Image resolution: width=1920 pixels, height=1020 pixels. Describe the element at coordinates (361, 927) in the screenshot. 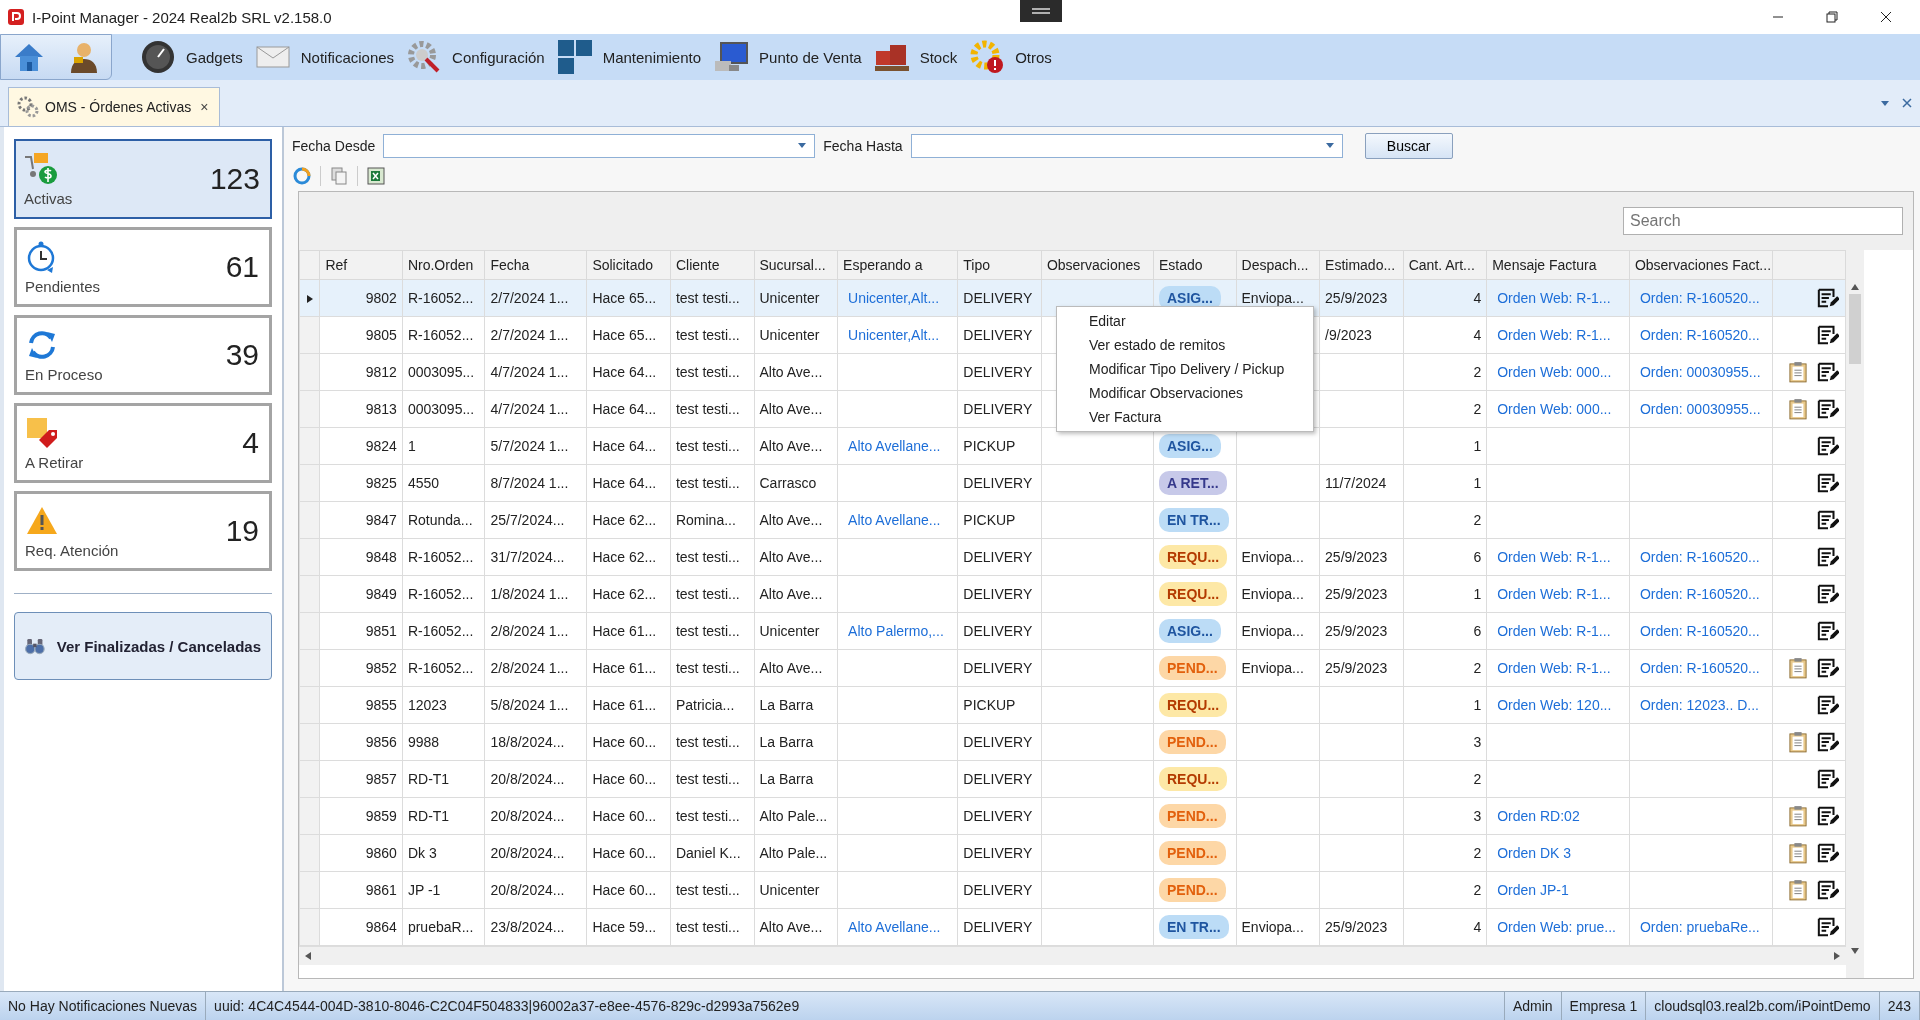

I see `table-cell: 9864` at that location.